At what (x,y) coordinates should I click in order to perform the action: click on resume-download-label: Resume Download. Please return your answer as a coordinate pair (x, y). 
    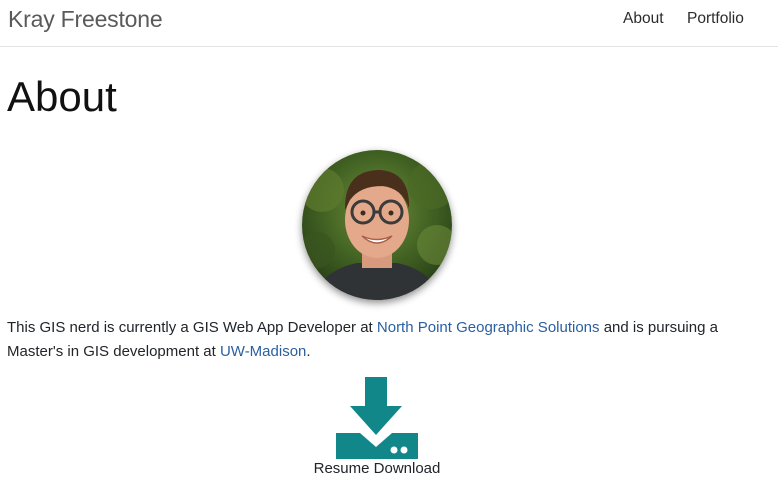
    Looking at the image, I should click on (377, 468).